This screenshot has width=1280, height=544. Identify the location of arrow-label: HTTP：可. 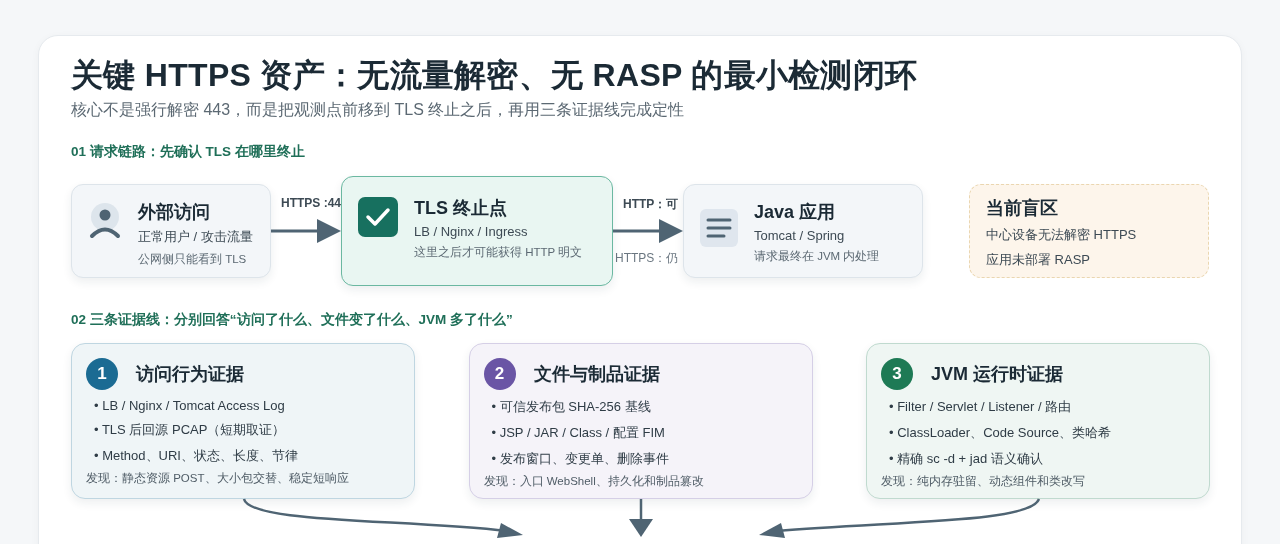
(651, 204).